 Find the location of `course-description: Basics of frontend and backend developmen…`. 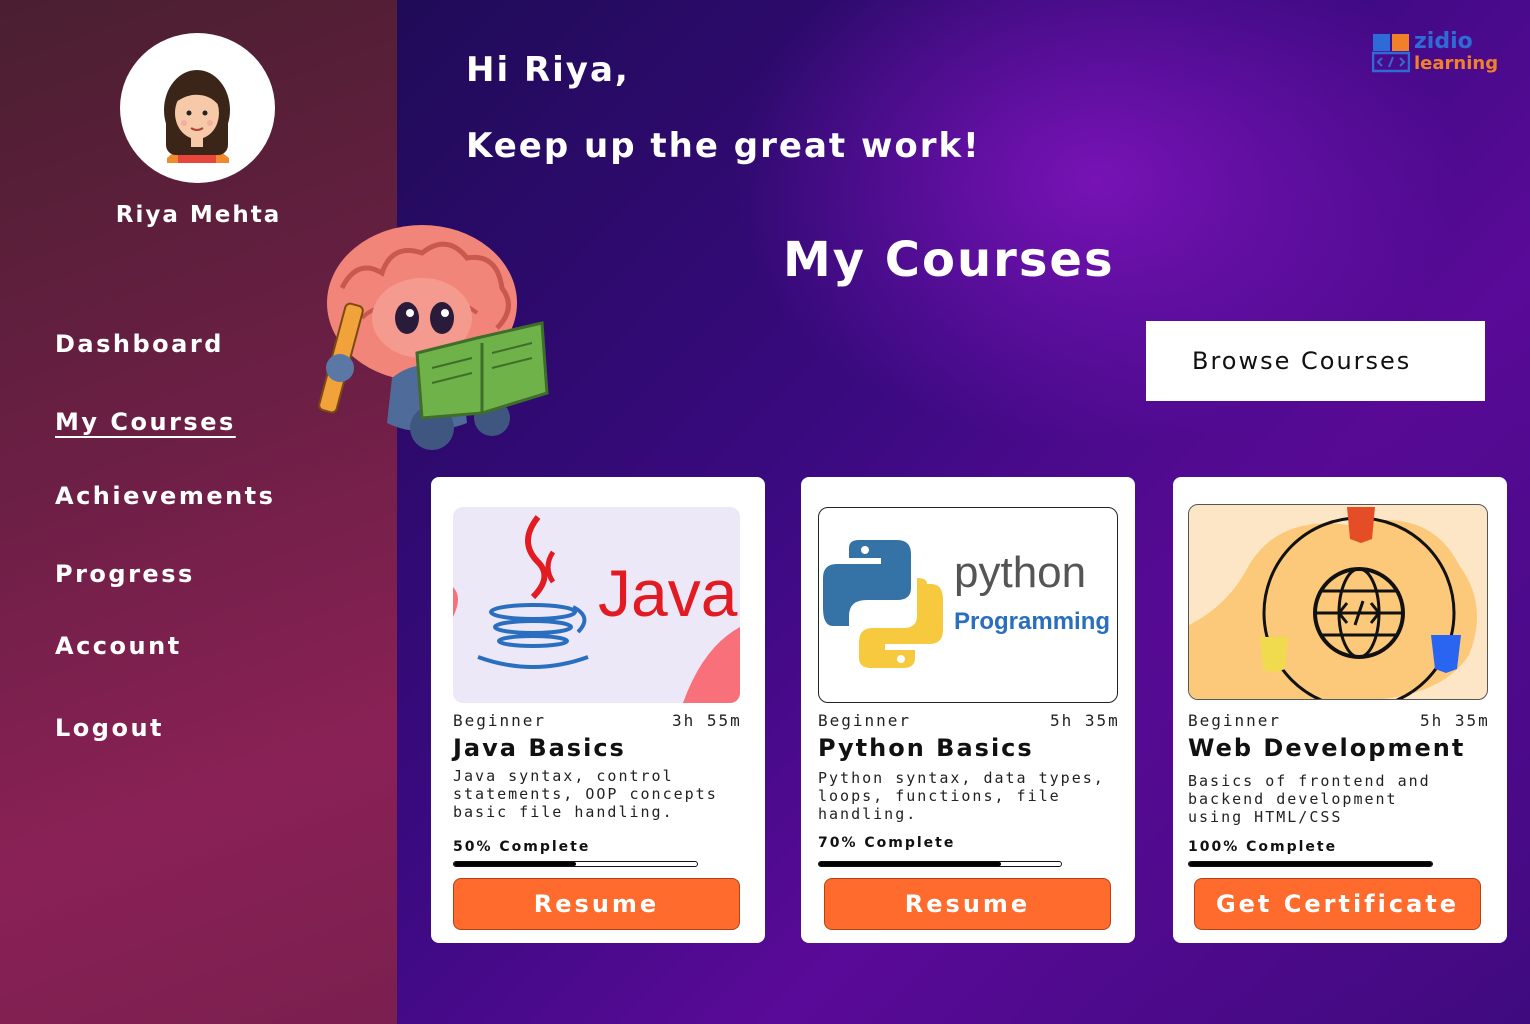

course-description: Basics of frontend and backend developmen… is located at coordinates (1309, 799).